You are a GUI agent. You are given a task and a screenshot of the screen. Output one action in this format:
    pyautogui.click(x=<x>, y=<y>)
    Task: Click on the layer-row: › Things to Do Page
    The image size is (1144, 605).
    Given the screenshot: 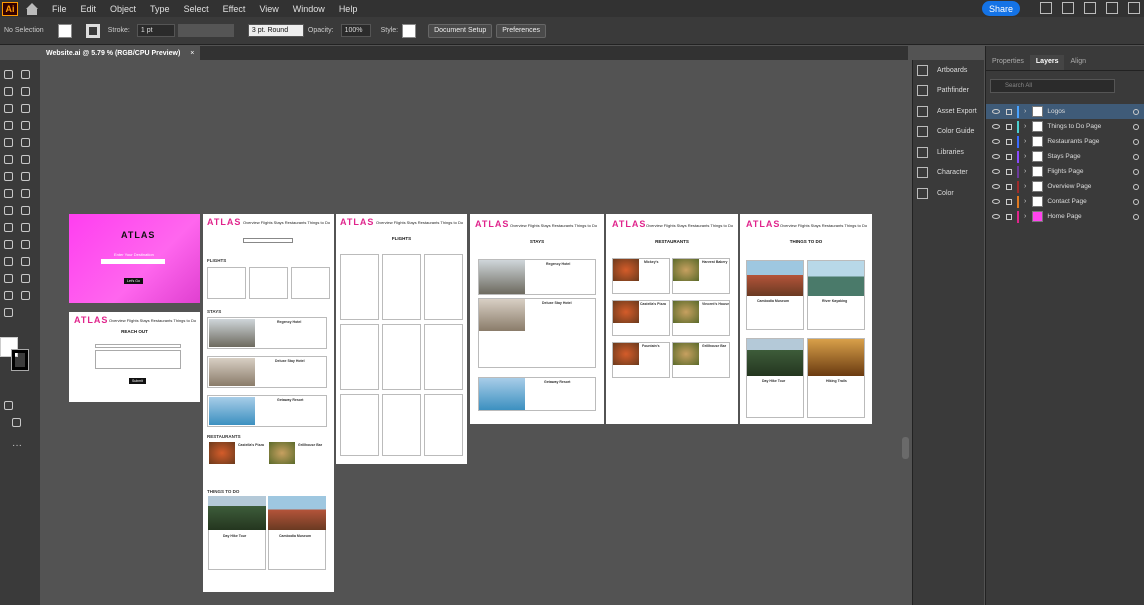 What is the action you would take?
    pyautogui.click(x=1065, y=126)
    